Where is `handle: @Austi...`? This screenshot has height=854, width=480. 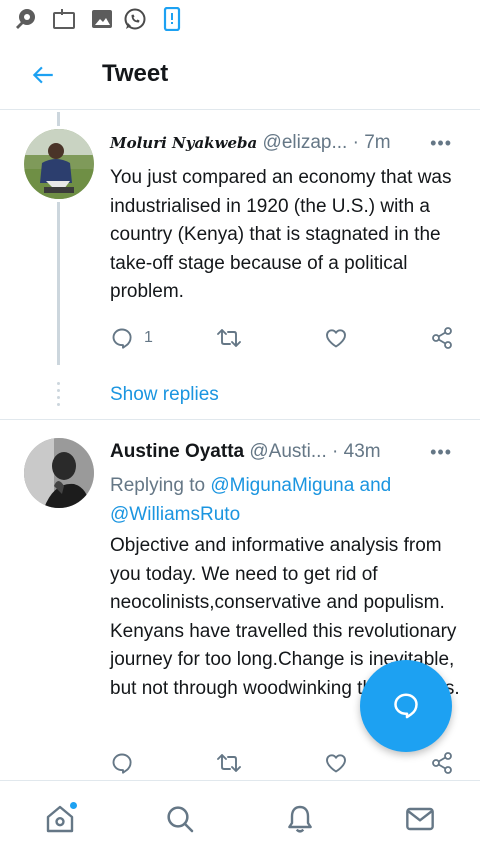 handle: @Austi... is located at coordinates (287, 451).